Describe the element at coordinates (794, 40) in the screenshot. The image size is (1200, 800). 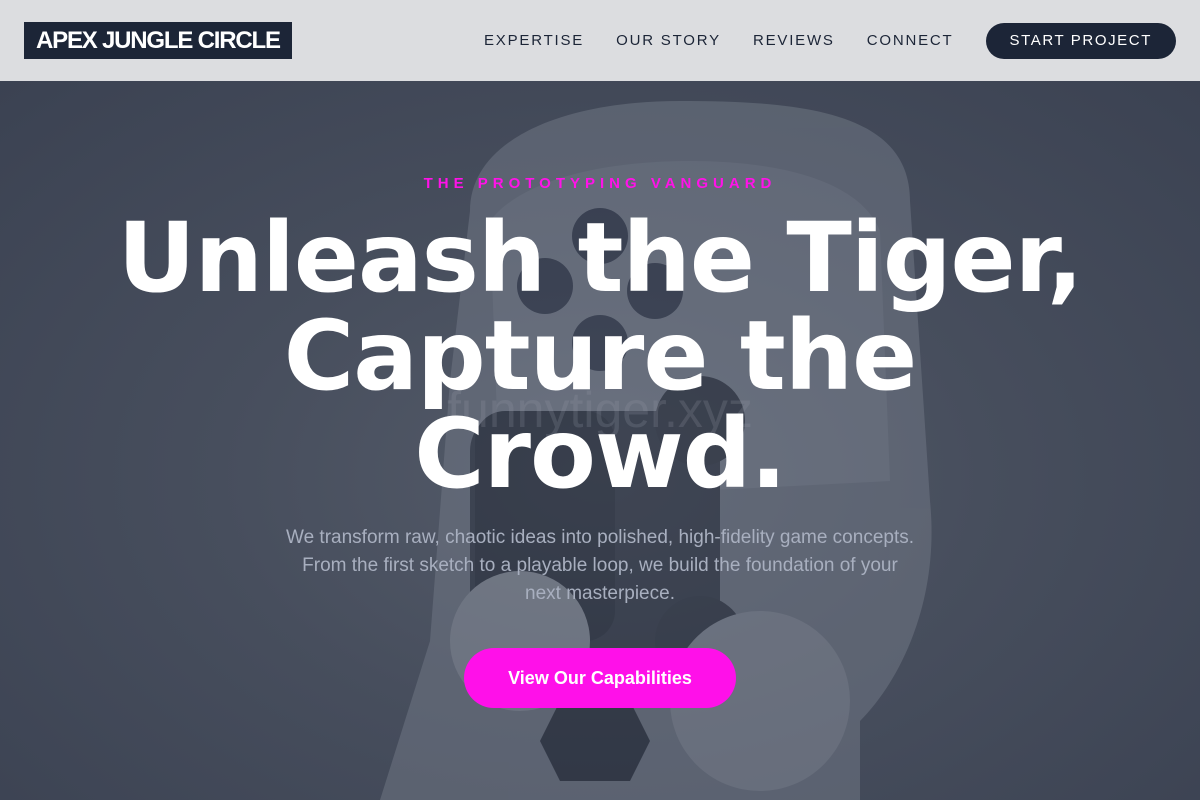
I see `nav-link-reviews: REVIEWS` at that location.